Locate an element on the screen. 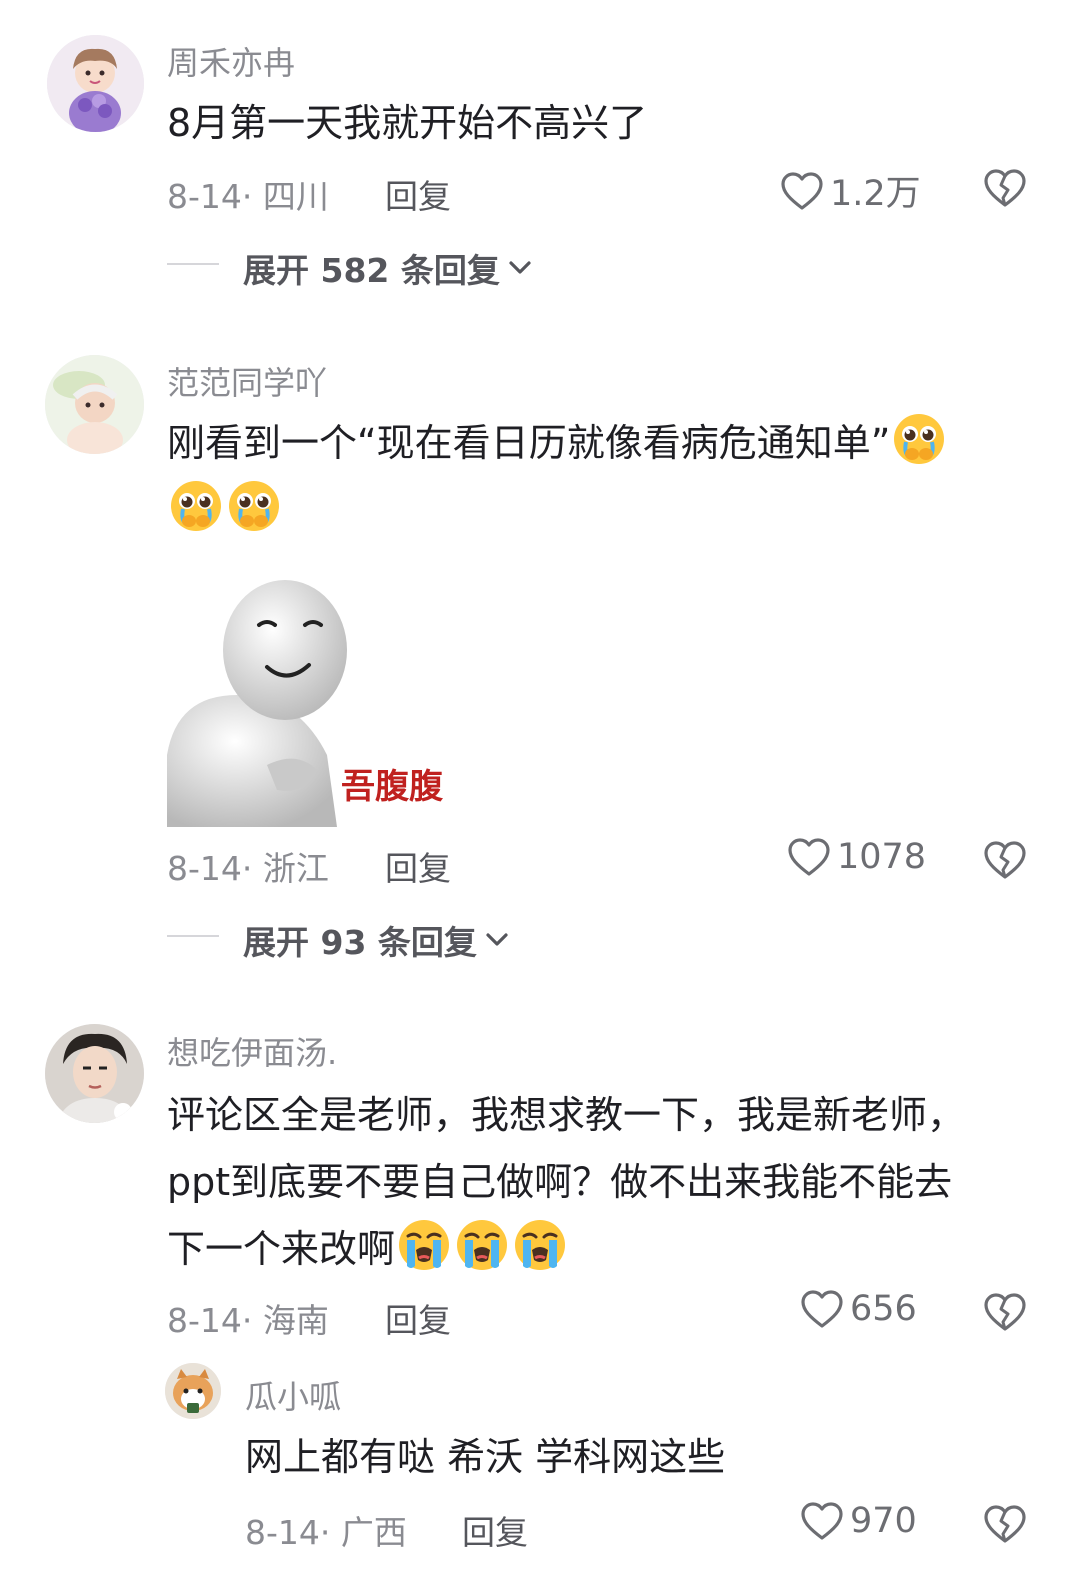  reply-item: 瓜小呱 网上都有哒 希沃 学科网这些 8-14· 广西 回复 970 is located at coordinates (540, 1468).